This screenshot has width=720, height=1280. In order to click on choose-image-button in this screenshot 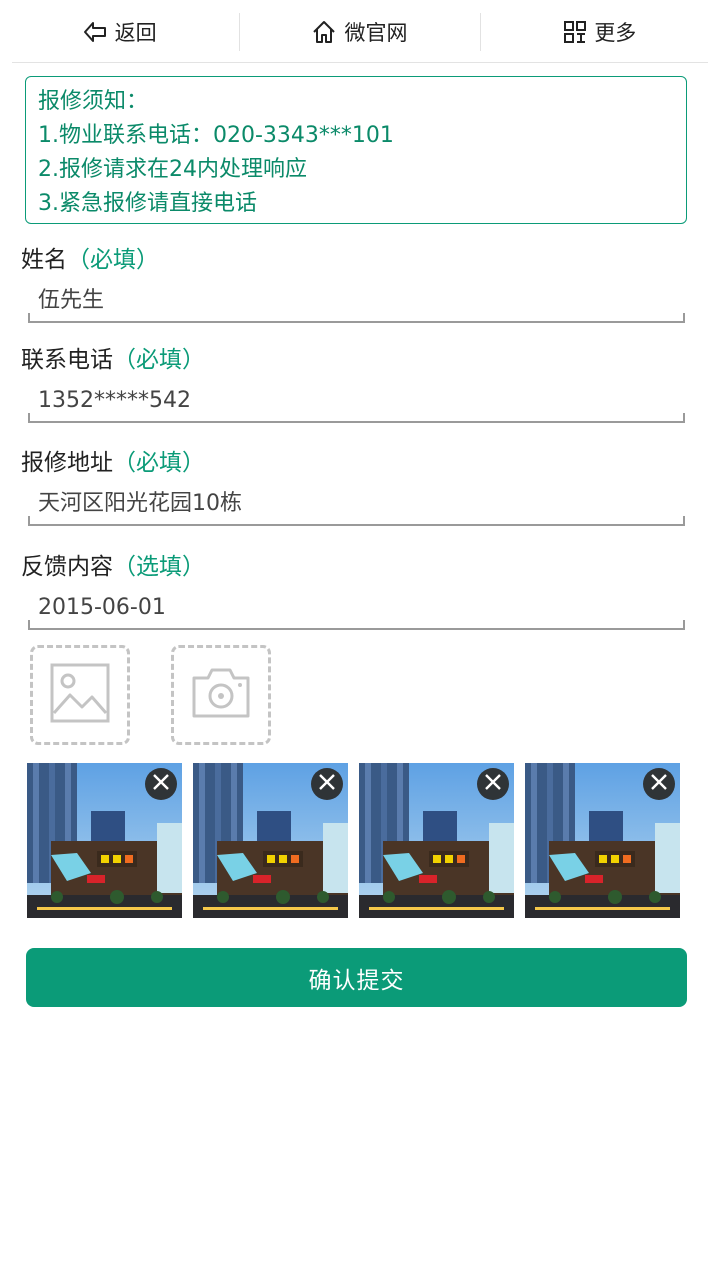, I will do `click(80, 695)`.